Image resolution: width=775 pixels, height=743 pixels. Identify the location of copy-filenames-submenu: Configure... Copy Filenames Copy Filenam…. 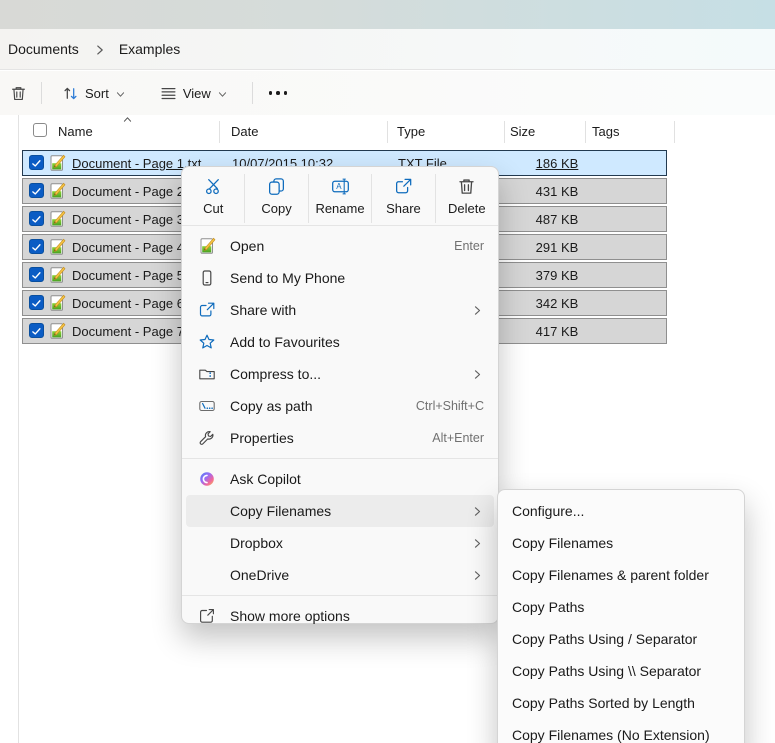
(621, 616).